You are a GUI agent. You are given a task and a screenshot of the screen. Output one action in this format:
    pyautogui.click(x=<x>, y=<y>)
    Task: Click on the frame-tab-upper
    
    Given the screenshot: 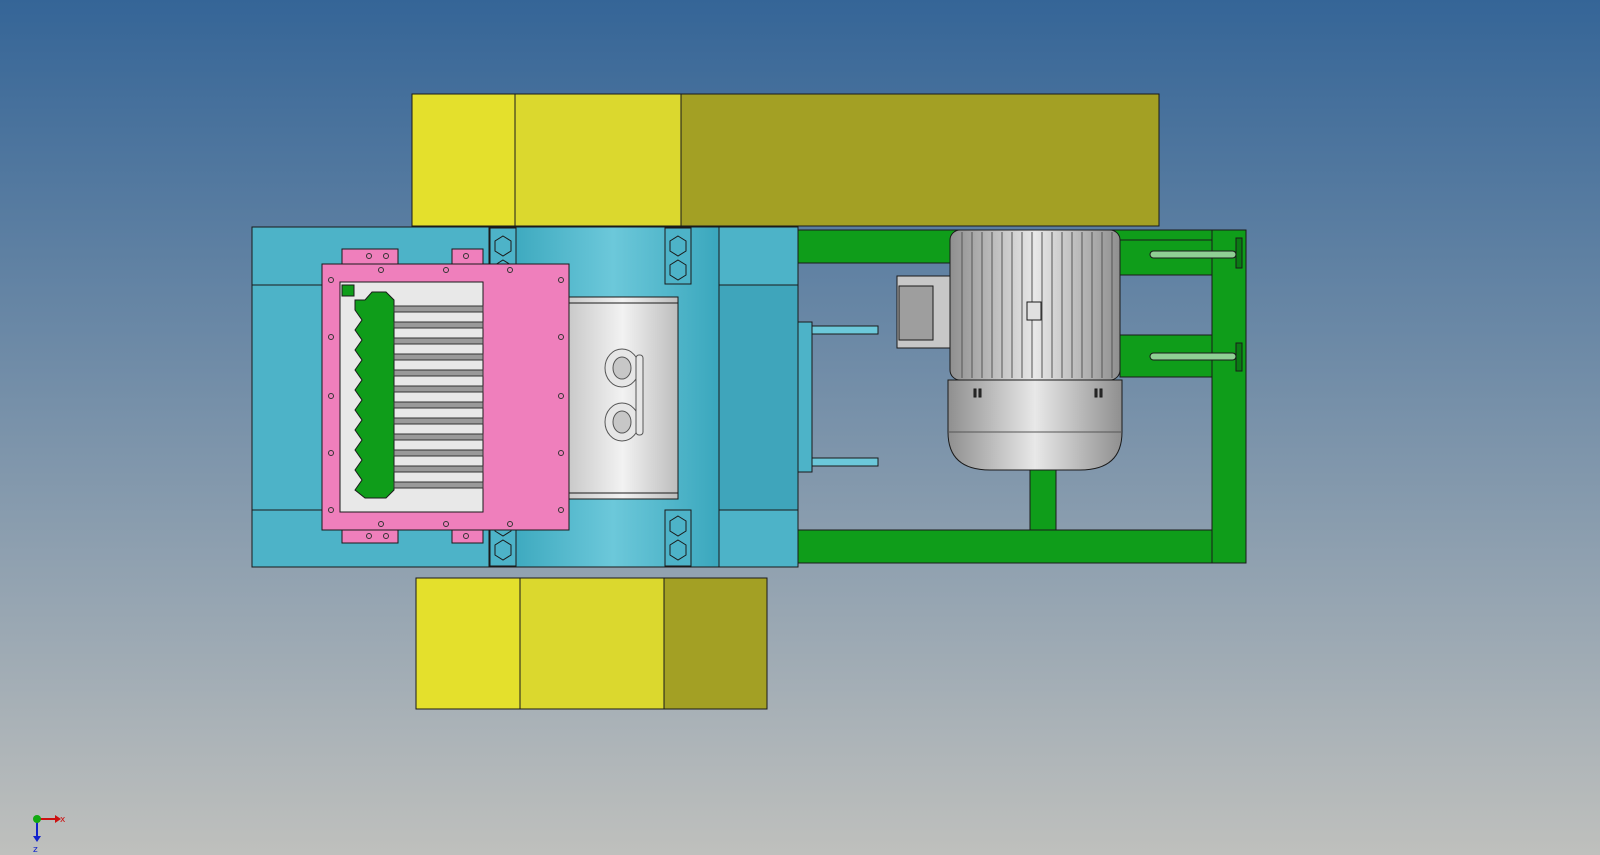 What is the action you would take?
    pyautogui.click(x=1239, y=253)
    